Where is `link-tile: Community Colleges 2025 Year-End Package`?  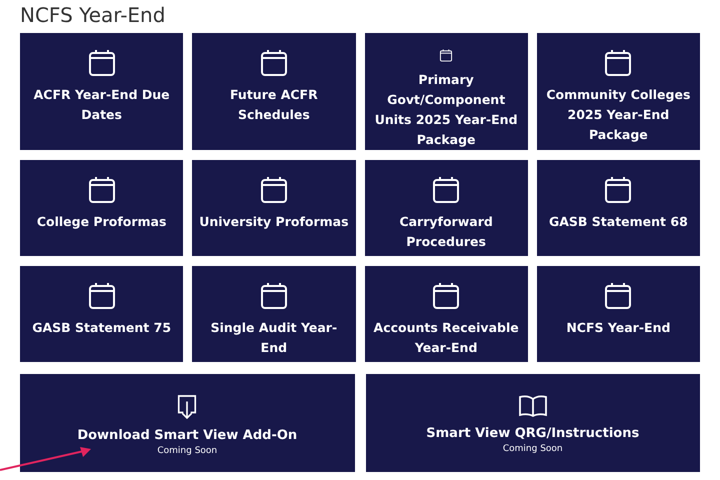
link-tile: Community Colleges 2025 Year-End Package is located at coordinates (618, 91).